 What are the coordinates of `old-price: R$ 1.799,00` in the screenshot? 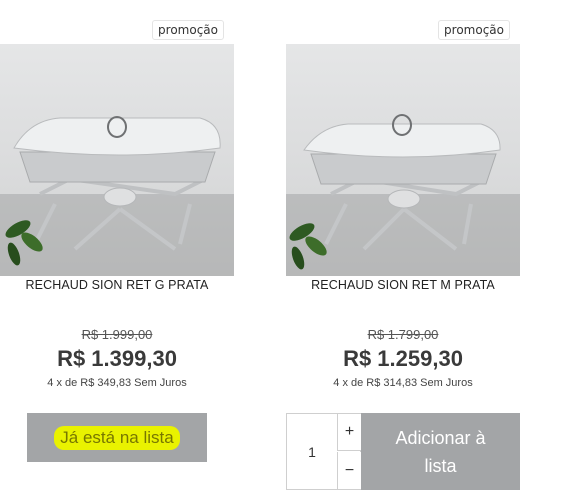 It's located at (403, 334).